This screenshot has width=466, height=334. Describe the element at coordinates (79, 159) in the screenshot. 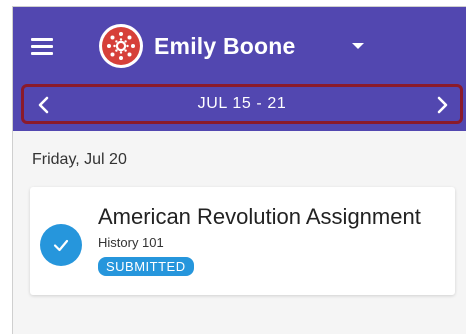

I see `day-heading: Friday, Jul 20` at that location.